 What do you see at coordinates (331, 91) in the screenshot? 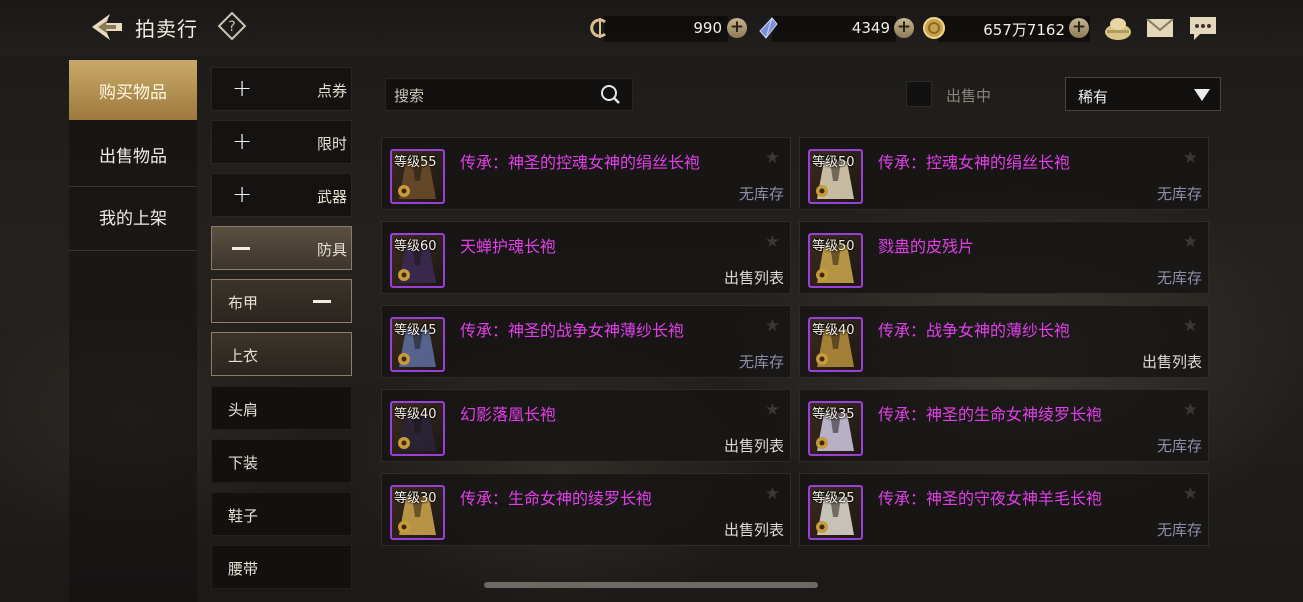
I see `category-label: 点券` at bounding box center [331, 91].